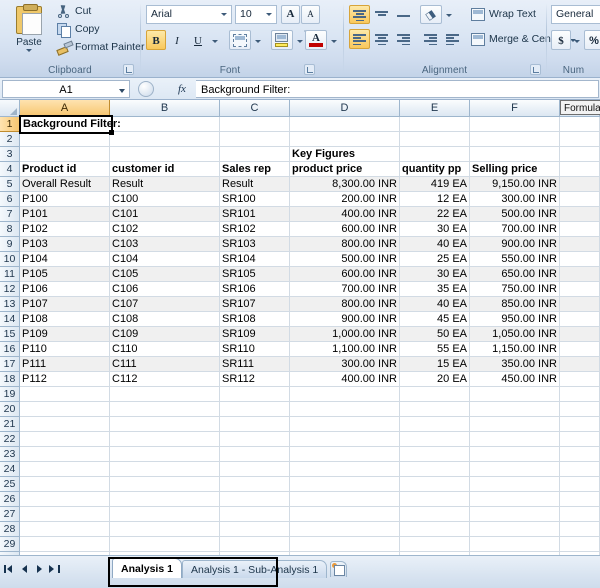 The width and height of the screenshot is (600, 588). Describe the element at coordinates (345, 349) in the screenshot. I see `cell-D16: 1,100.00 INR` at that location.